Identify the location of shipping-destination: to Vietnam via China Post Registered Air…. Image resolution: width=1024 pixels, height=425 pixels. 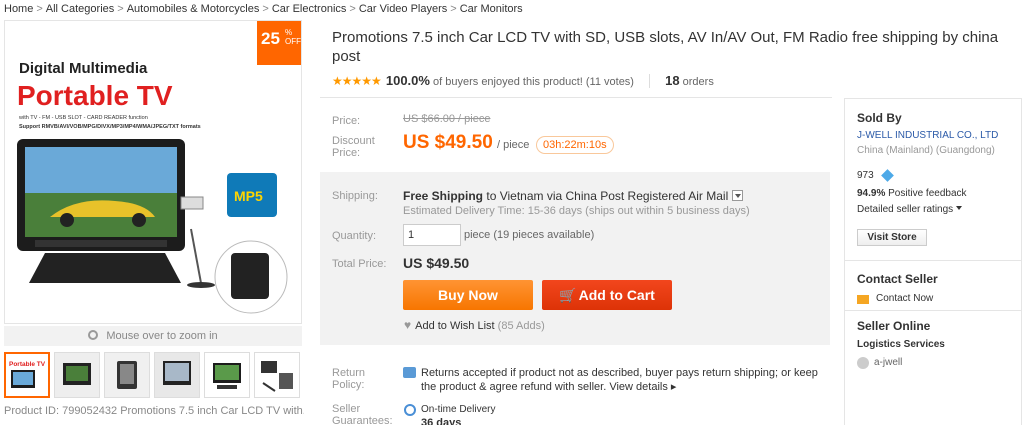
(607, 196).